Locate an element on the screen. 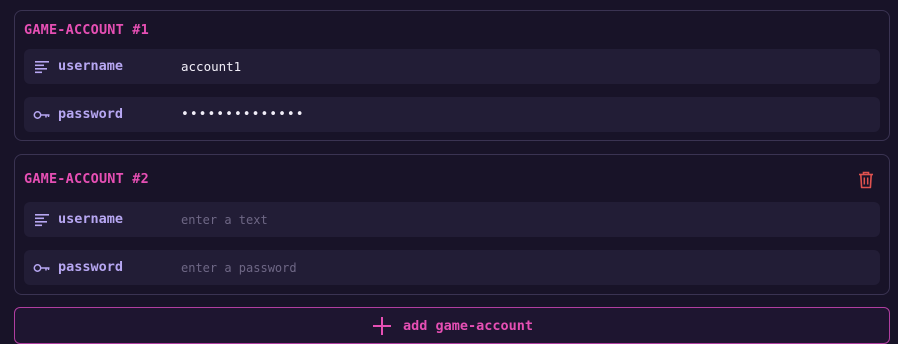 Image resolution: width=898 pixels, height=344 pixels. trash-icon is located at coordinates (866, 180).